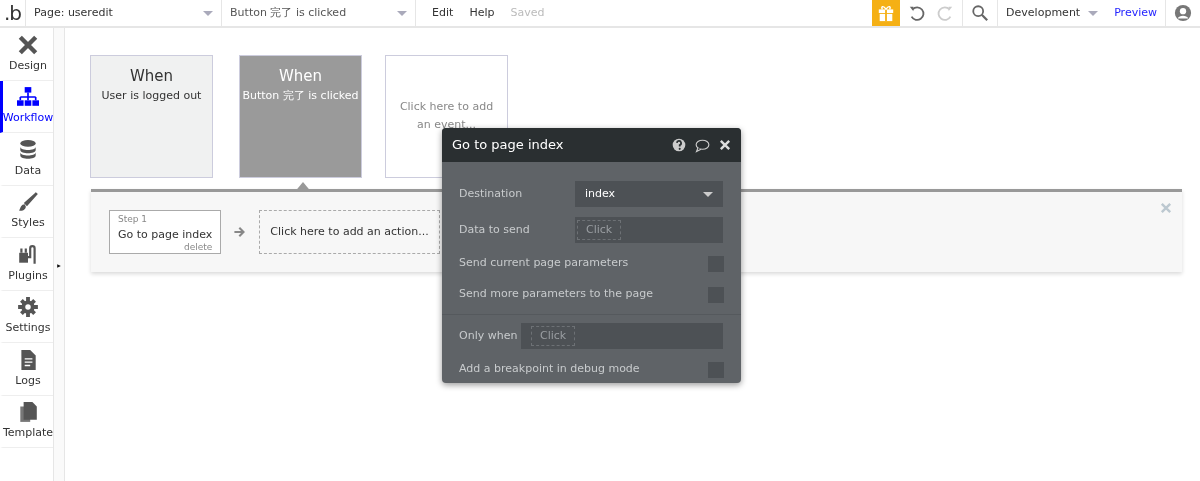 The height and width of the screenshot is (481, 1200). What do you see at coordinates (26, 54) in the screenshot?
I see `sidebar-item: Design` at bounding box center [26, 54].